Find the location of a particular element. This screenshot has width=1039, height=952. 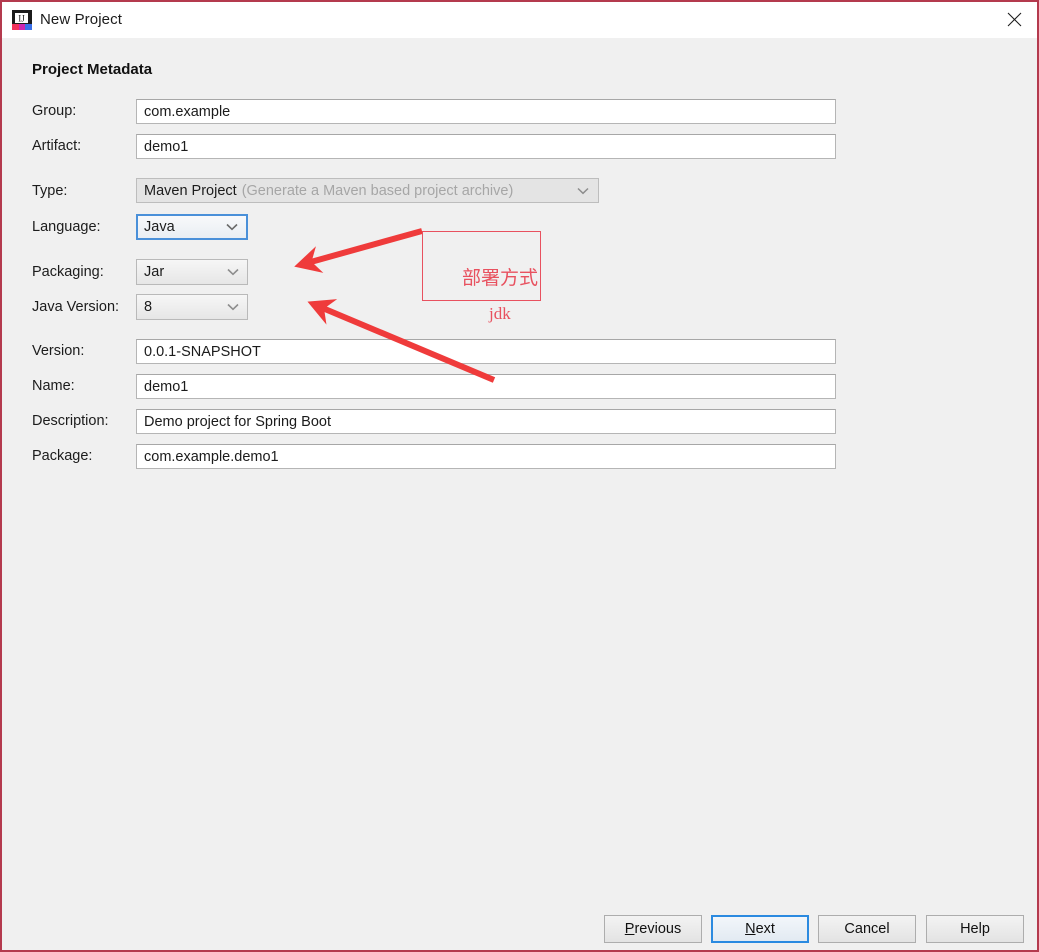

next-button: Next is located at coordinates (760, 929).